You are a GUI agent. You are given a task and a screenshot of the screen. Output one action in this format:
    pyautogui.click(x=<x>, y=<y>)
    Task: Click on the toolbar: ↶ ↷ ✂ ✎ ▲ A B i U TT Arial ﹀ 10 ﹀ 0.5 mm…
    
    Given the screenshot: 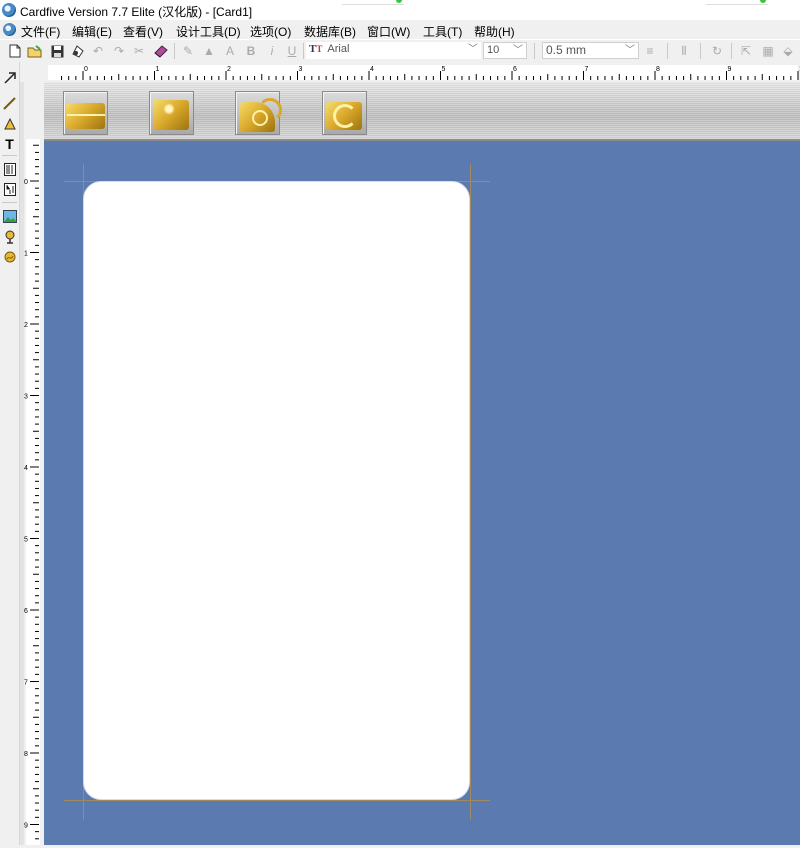 What is the action you would take?
    pyautogui.click(x=400, y=51)
    